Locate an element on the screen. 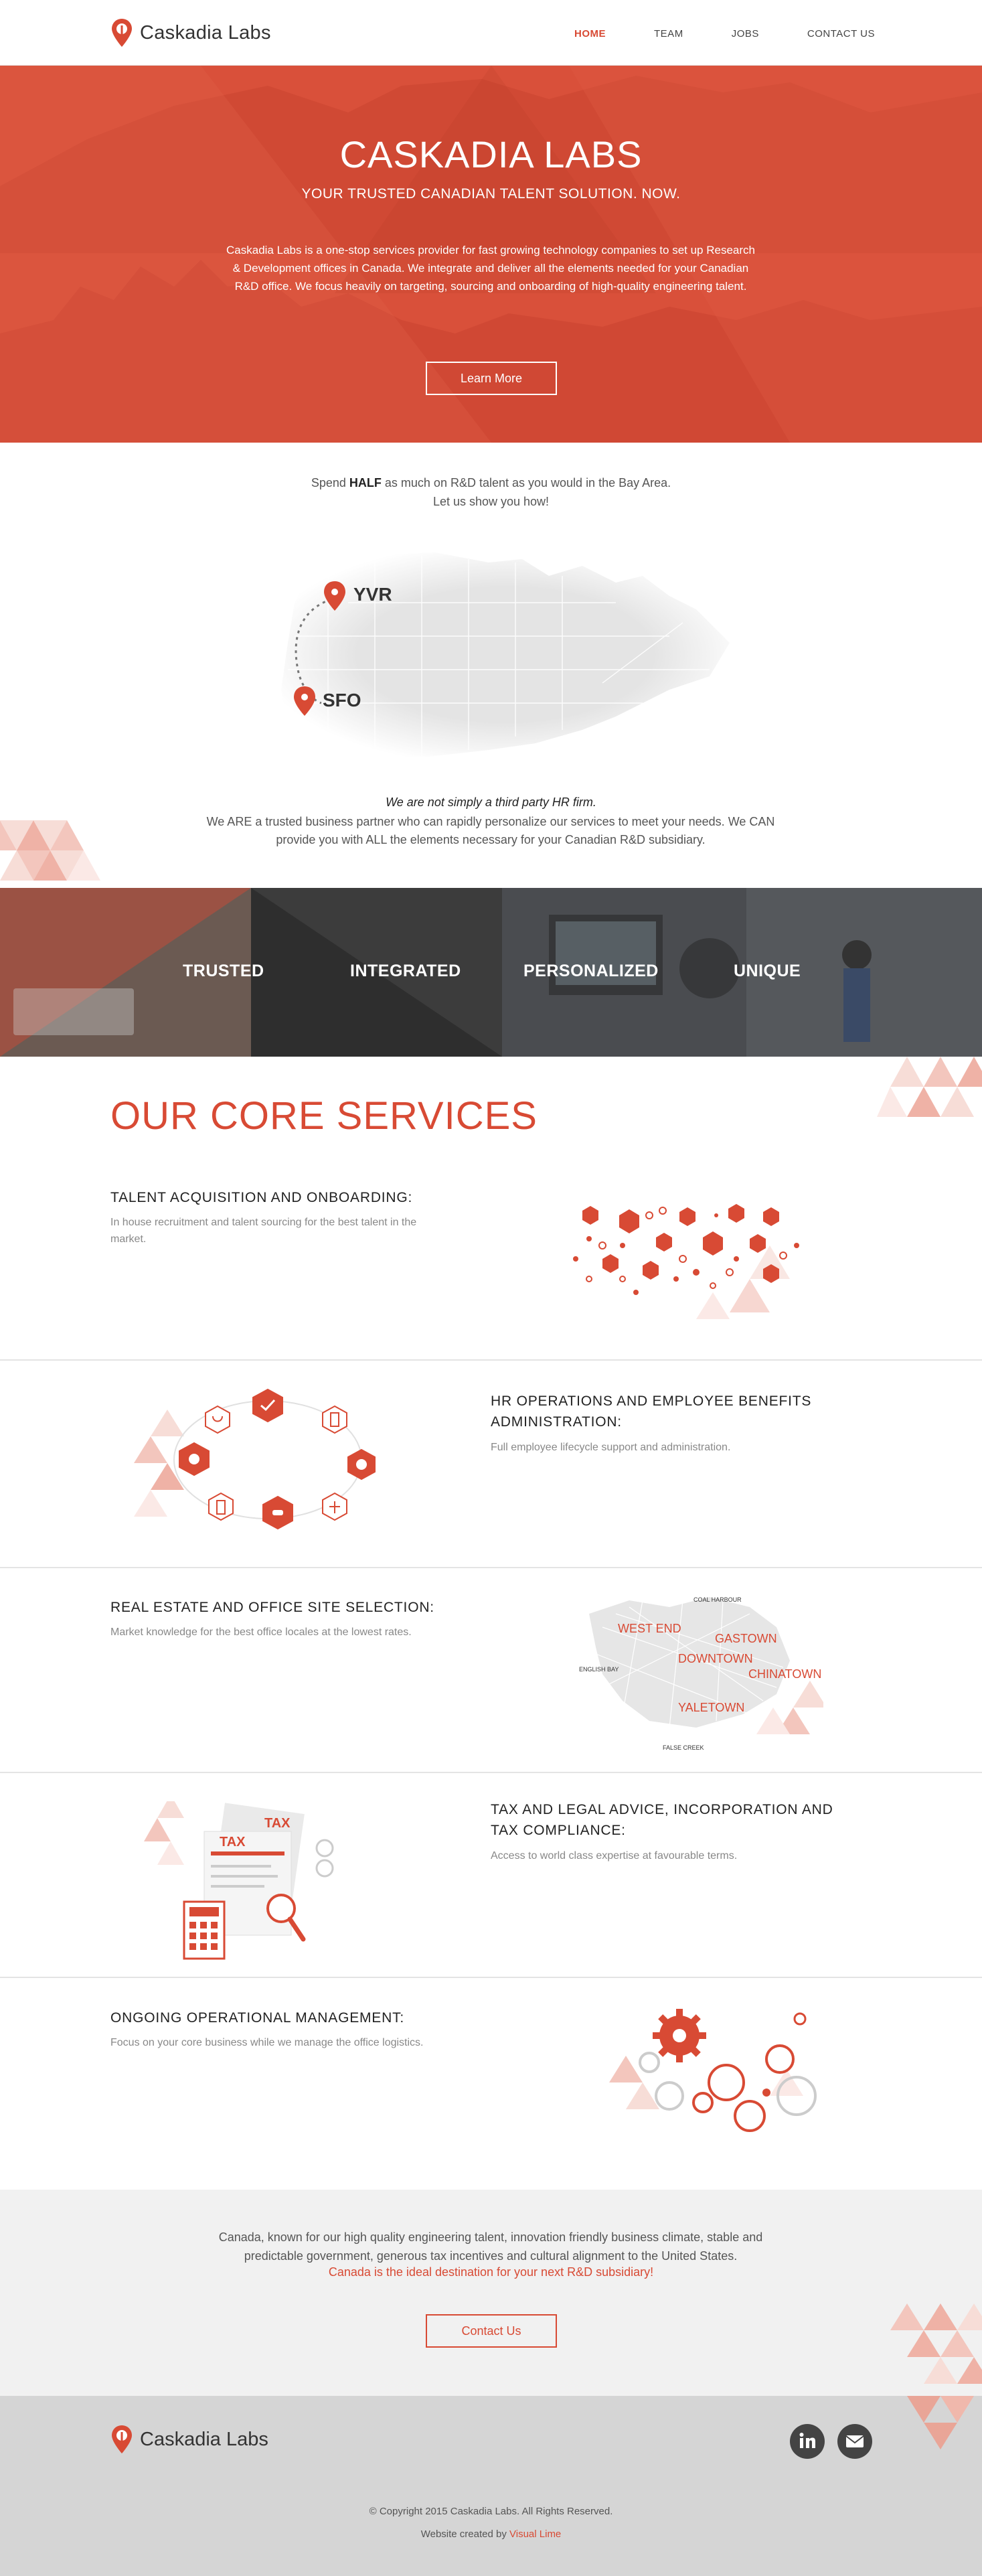 Image resolution: width=982 pixels, height=2576 pixels. map-label-coal-harbour: COAL HARBOUR is located at coordinates (717, 1600).